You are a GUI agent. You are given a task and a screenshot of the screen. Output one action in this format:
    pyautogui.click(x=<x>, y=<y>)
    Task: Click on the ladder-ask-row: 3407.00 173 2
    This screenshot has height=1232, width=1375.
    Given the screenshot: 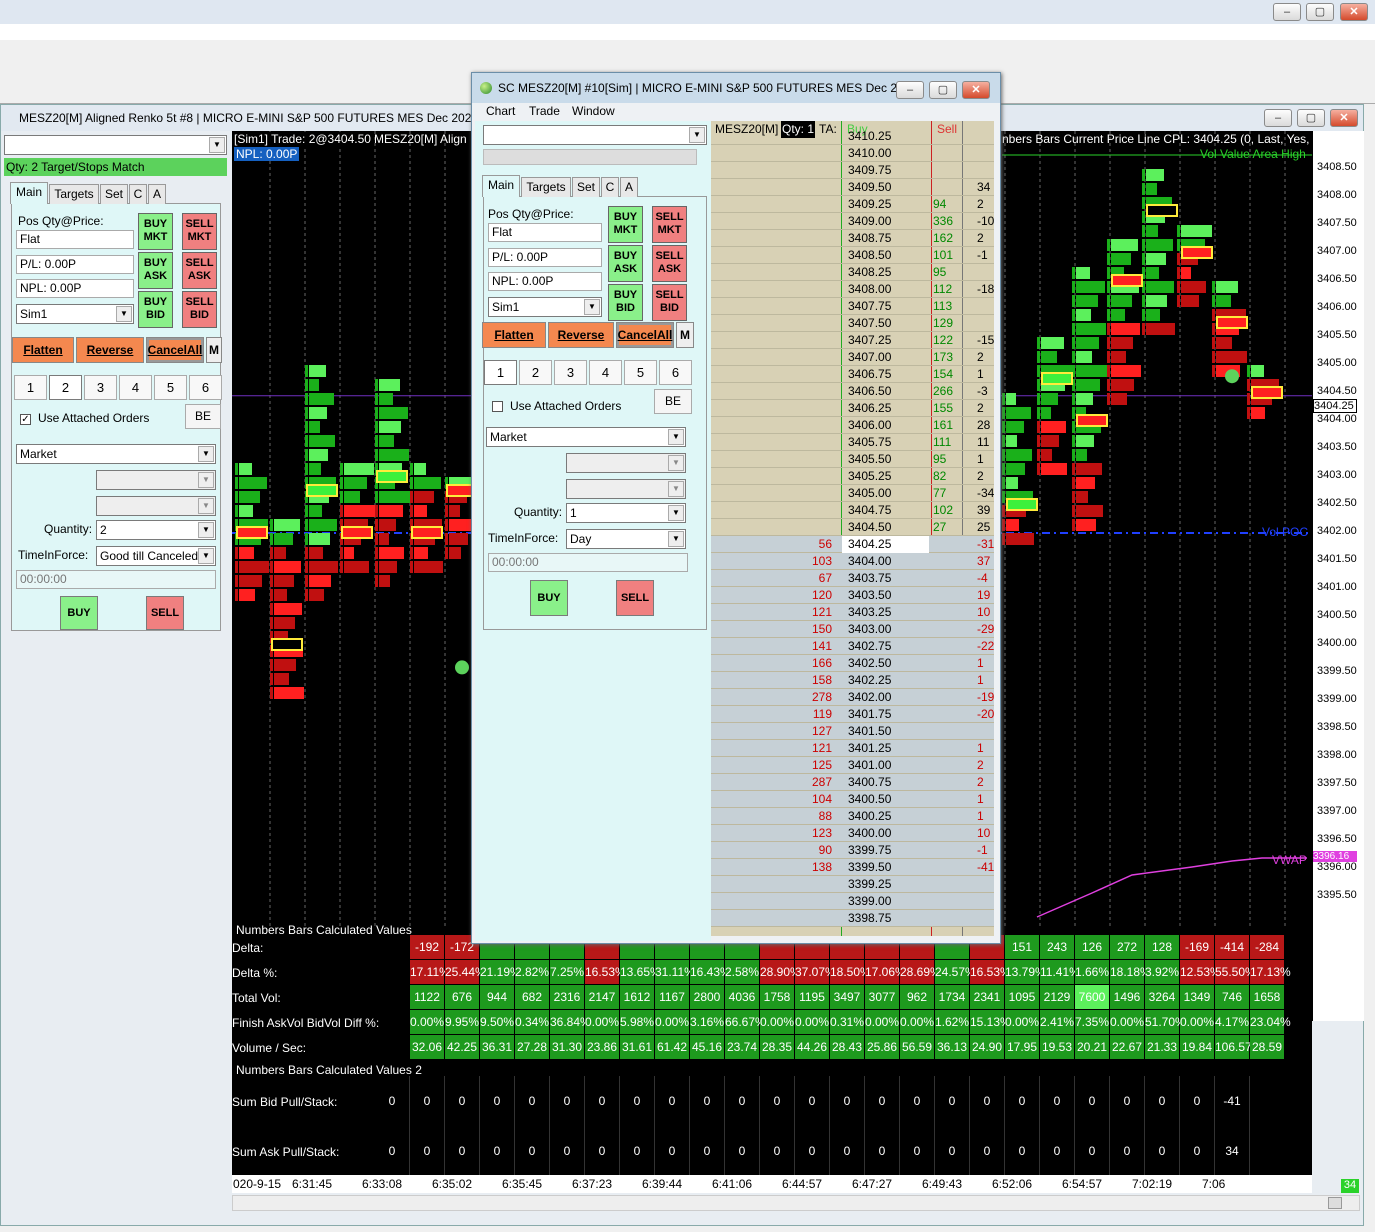 What is the action you would take?
    pyautogui.click(x=852, y=357)
    